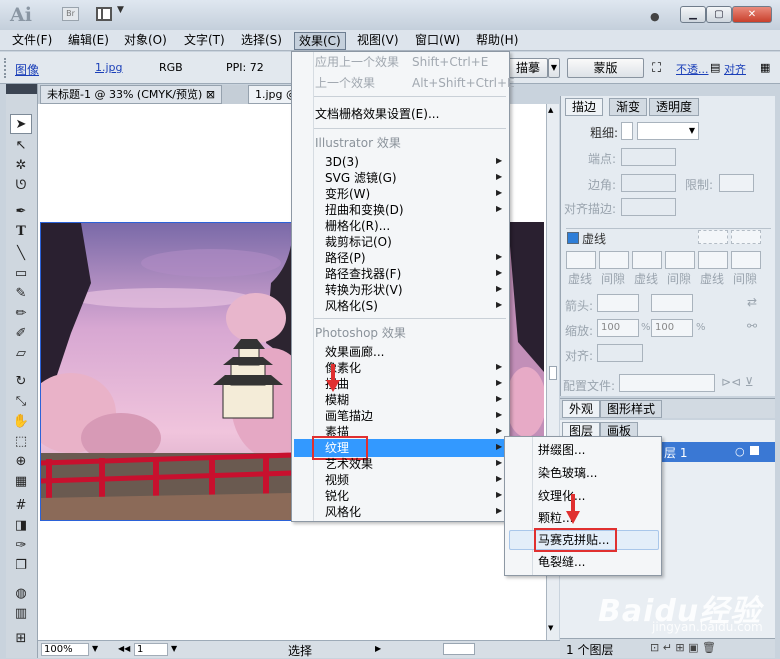  What do you see at coordinates (550, 628) in the screenshot?
I see `scroll-down-icon: ▼` at bounding box center [550, 628].